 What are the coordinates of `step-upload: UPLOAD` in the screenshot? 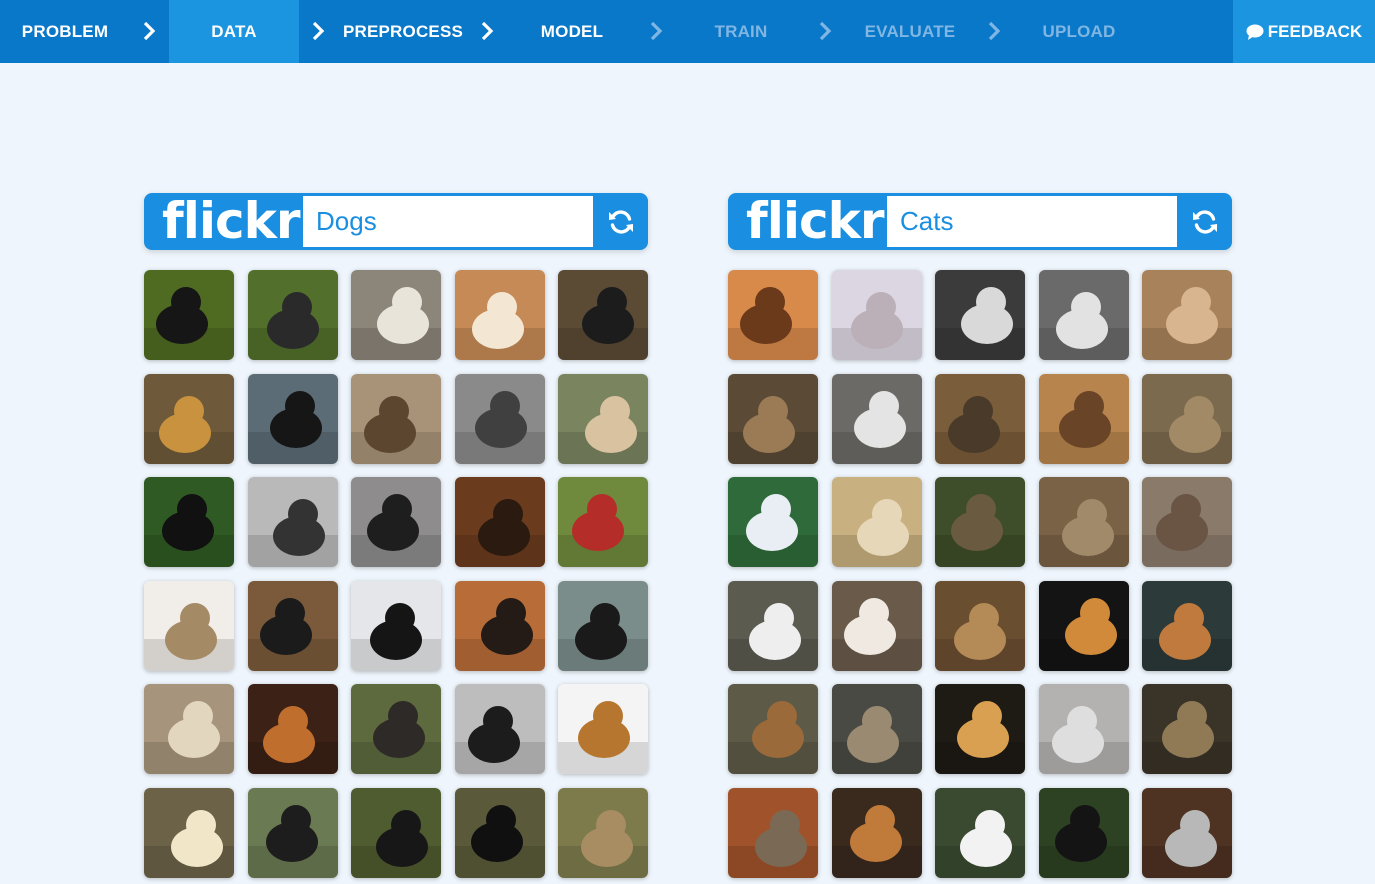 It's located at (1079, 31).